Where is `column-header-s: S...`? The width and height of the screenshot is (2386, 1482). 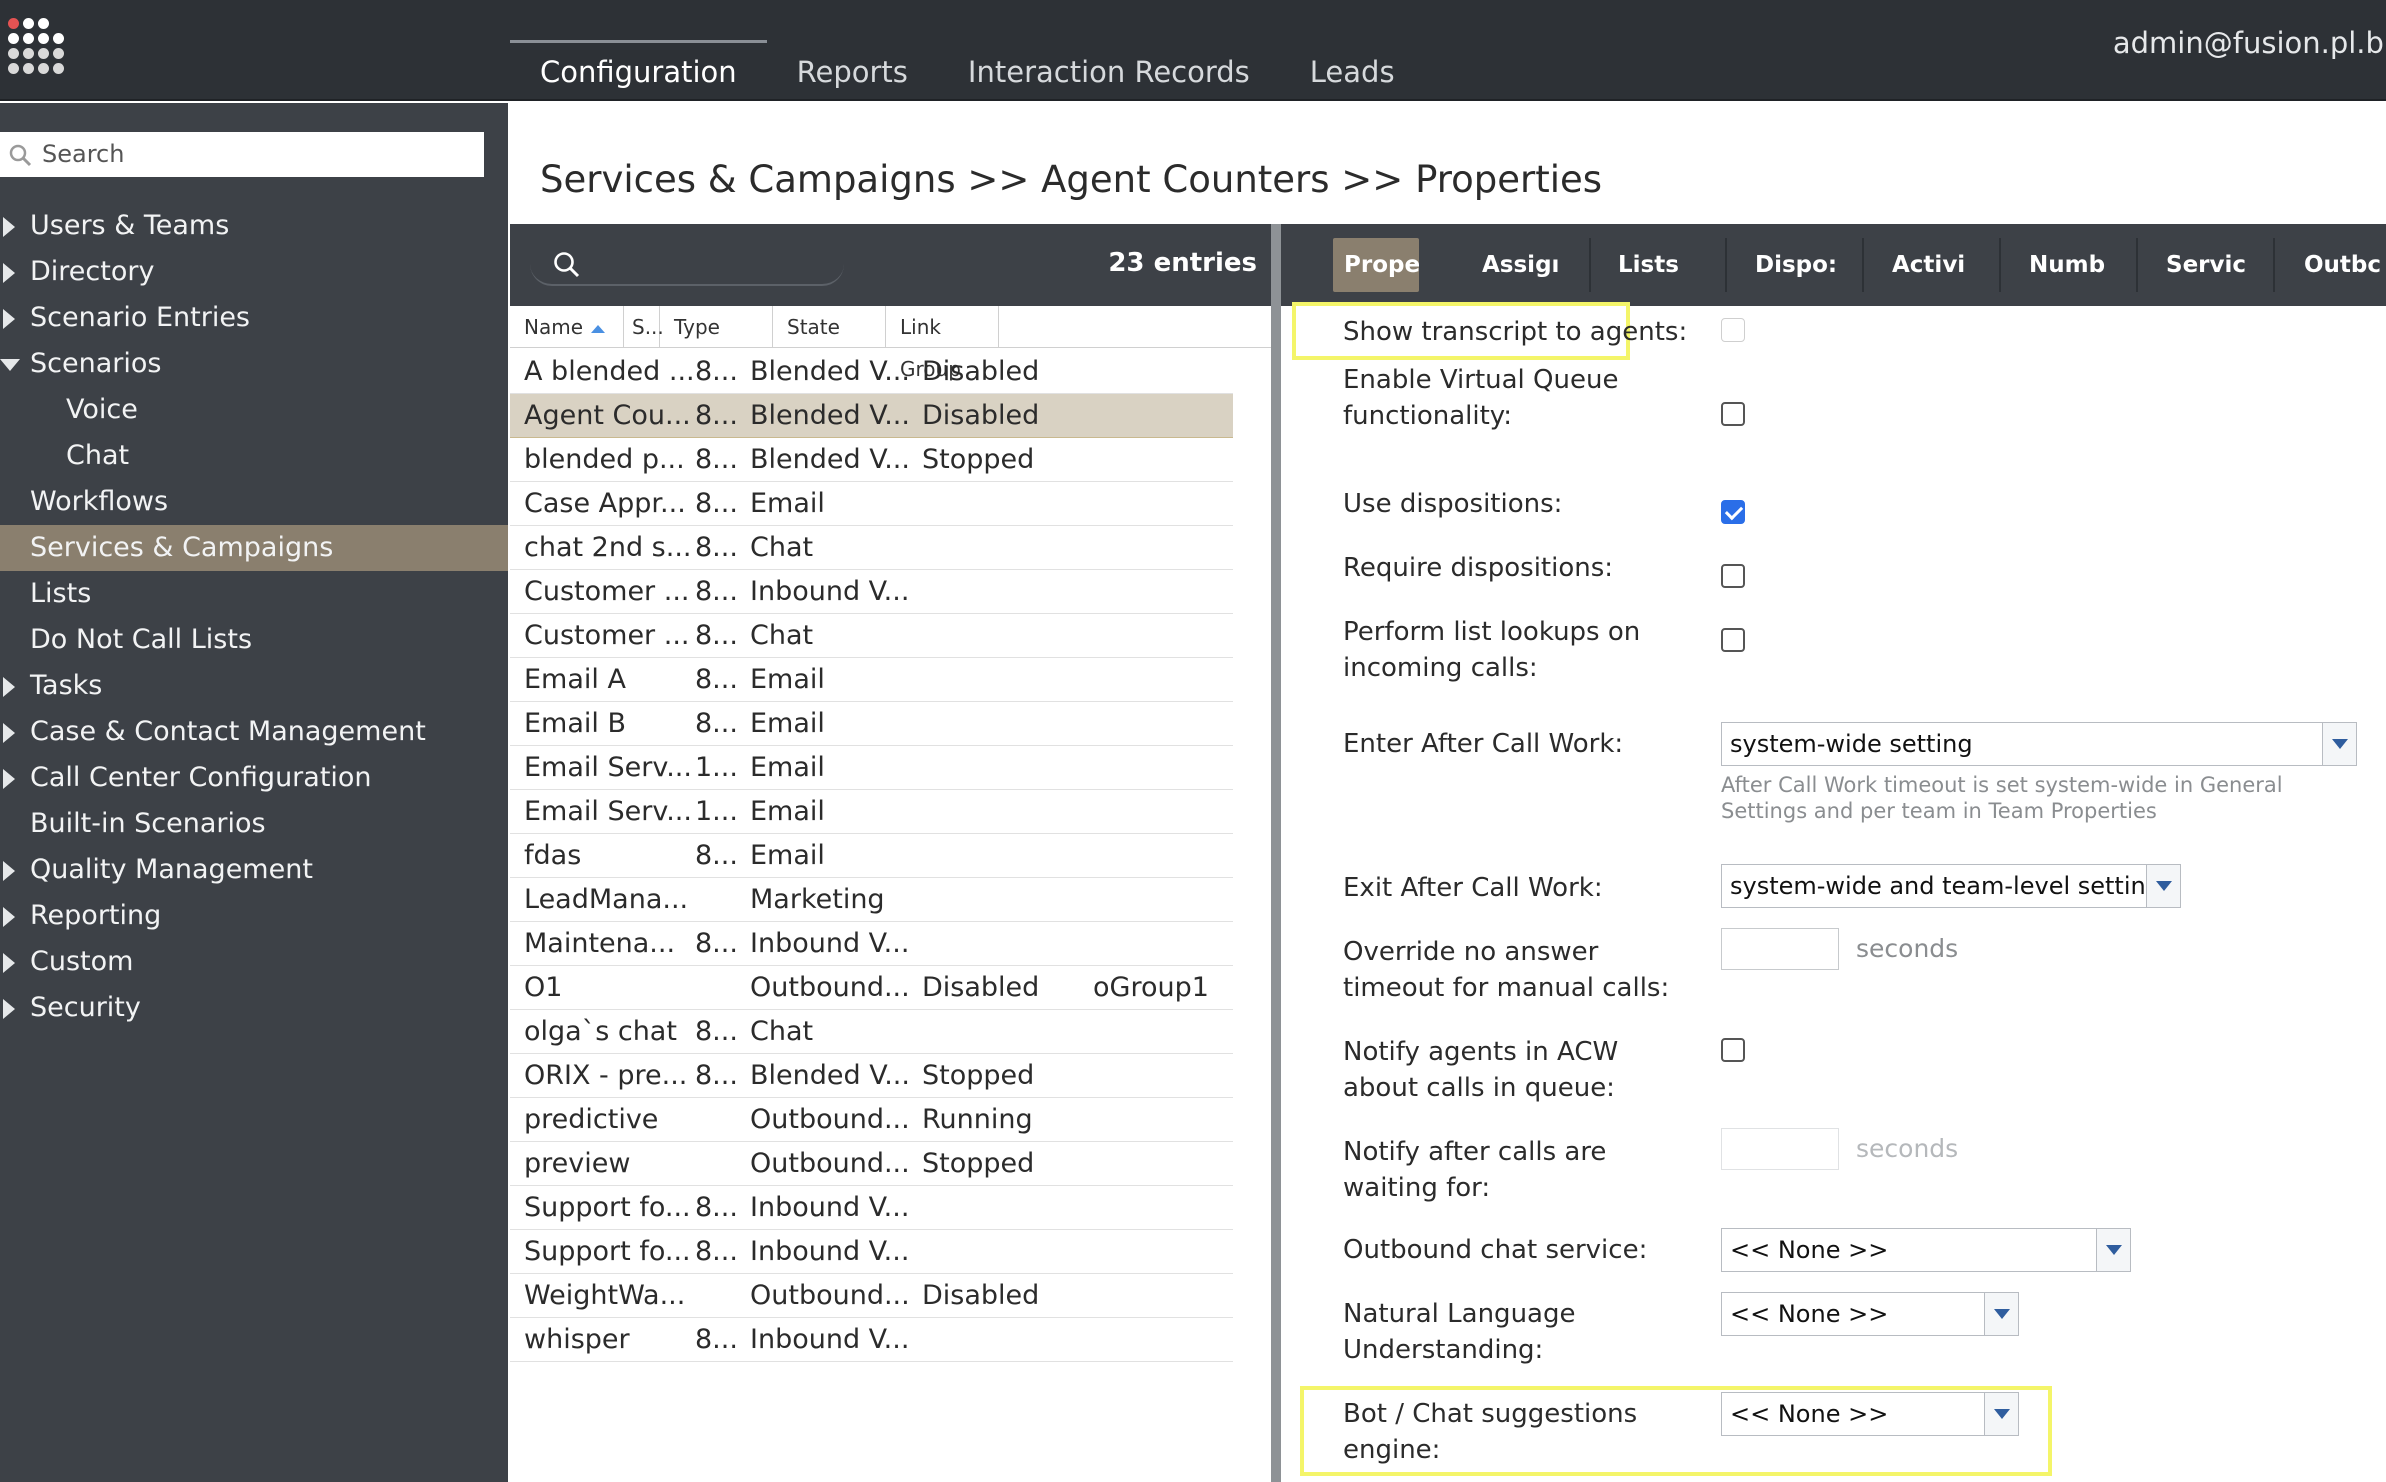
column-header-s: S... is located at coordinates (644, 327).